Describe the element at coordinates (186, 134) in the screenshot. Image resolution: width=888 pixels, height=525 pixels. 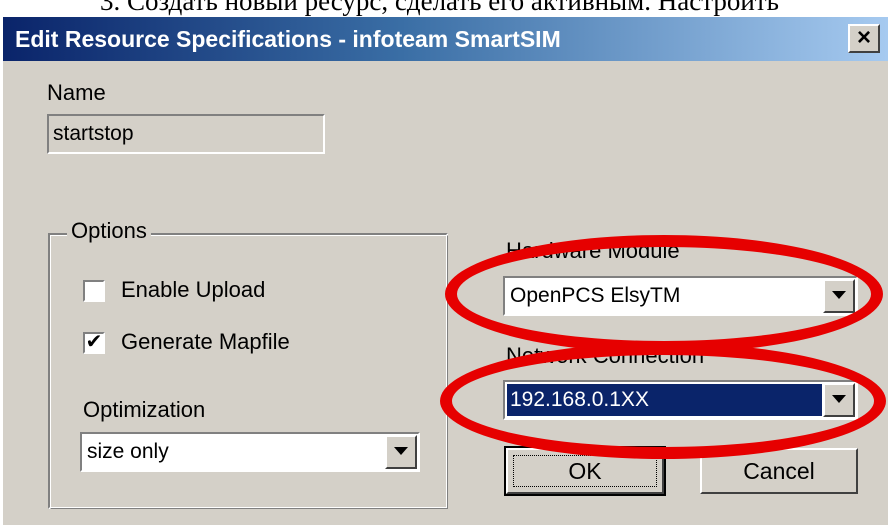
I see `name-field: startstop` at that location.